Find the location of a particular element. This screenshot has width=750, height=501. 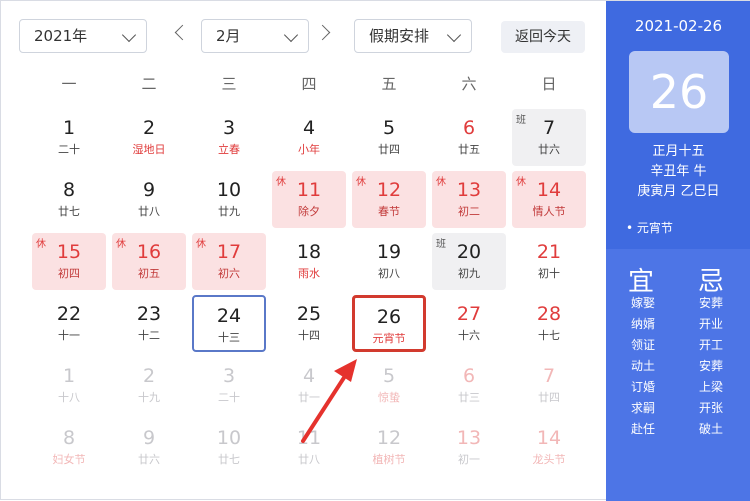

day-cell: 3 二十 is located at coordinates (229, 385).